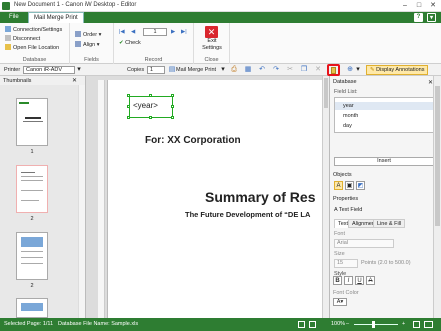 This screenshot has height=331, width=441. I want to click on strikethrough-button: A, so click(370, 280).